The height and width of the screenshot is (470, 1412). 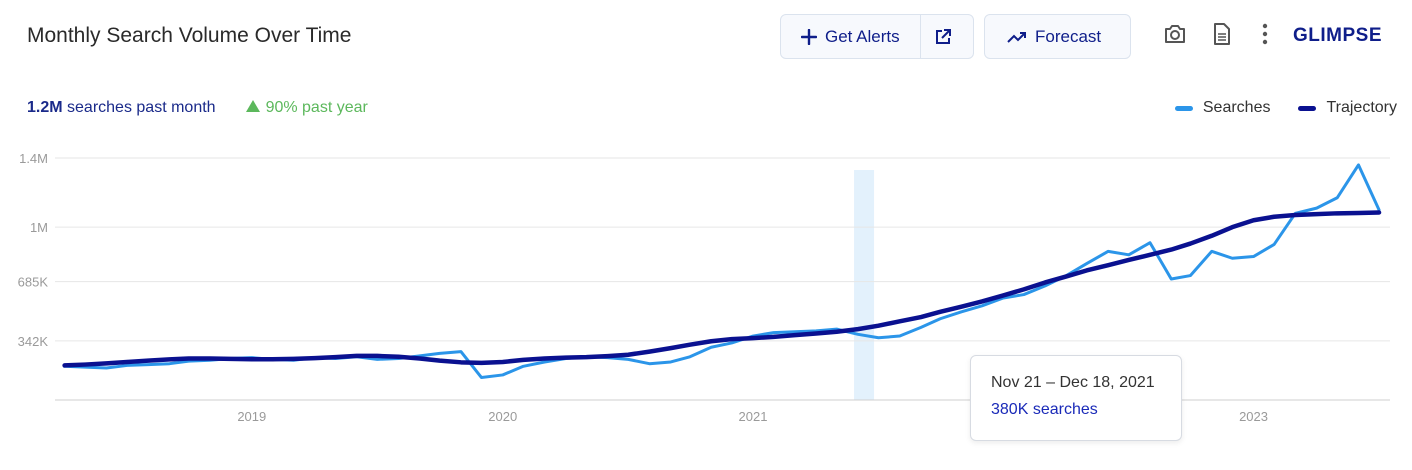 I want to click on summary-stats: 1.2M searches past month 90% past year, so click(x=197, y=108).